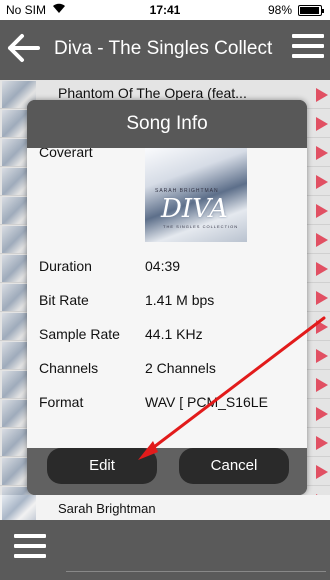 Image resolution: width=330 pixels, height=580 pixels. I want to click on edit-button: Edit, so click(102, 466).